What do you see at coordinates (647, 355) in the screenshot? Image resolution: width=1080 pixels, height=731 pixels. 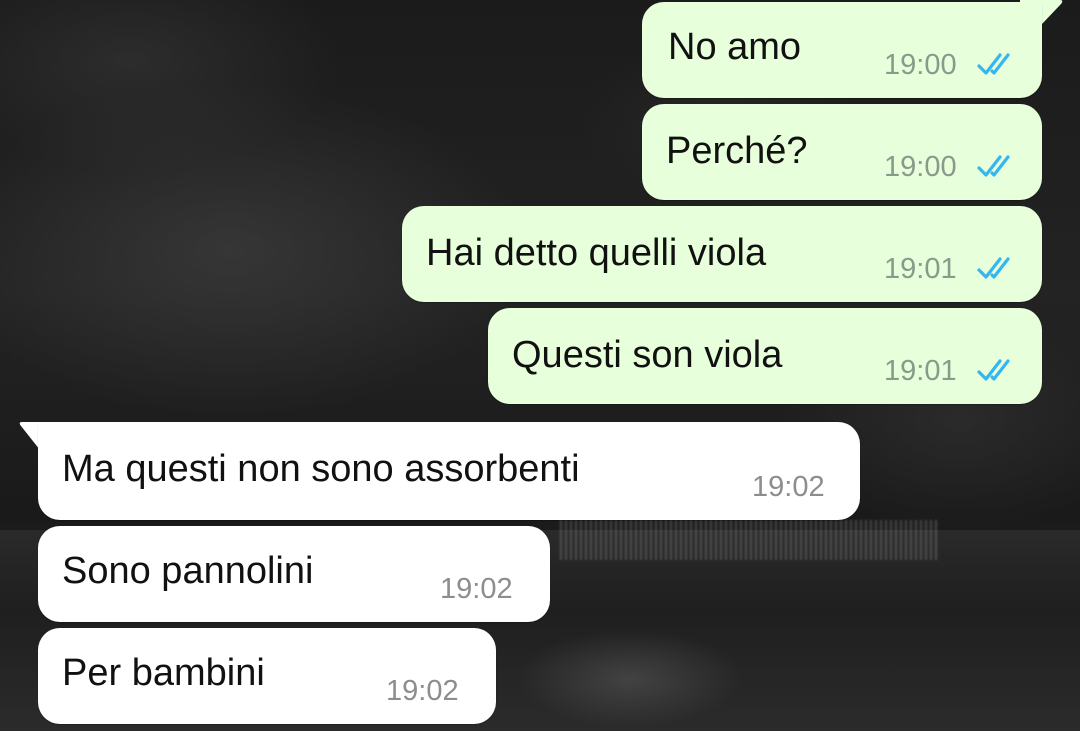 I see `message-text: Questi son viola` at bounding box center [647, 355].